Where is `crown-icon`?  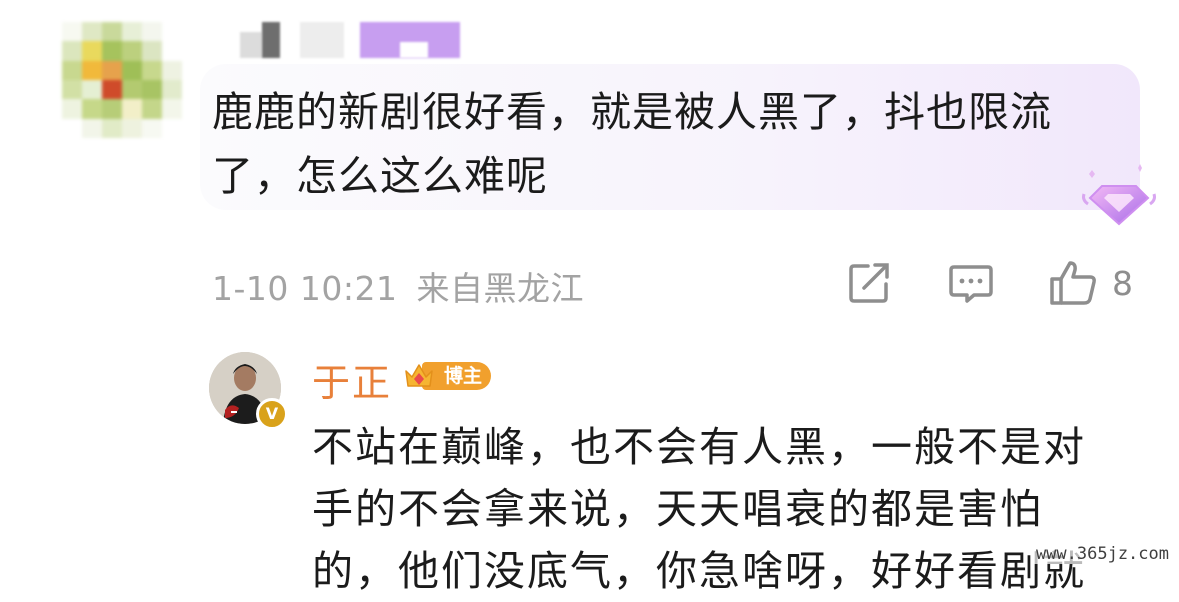
crown-icon is located at coordinates (419, 375).